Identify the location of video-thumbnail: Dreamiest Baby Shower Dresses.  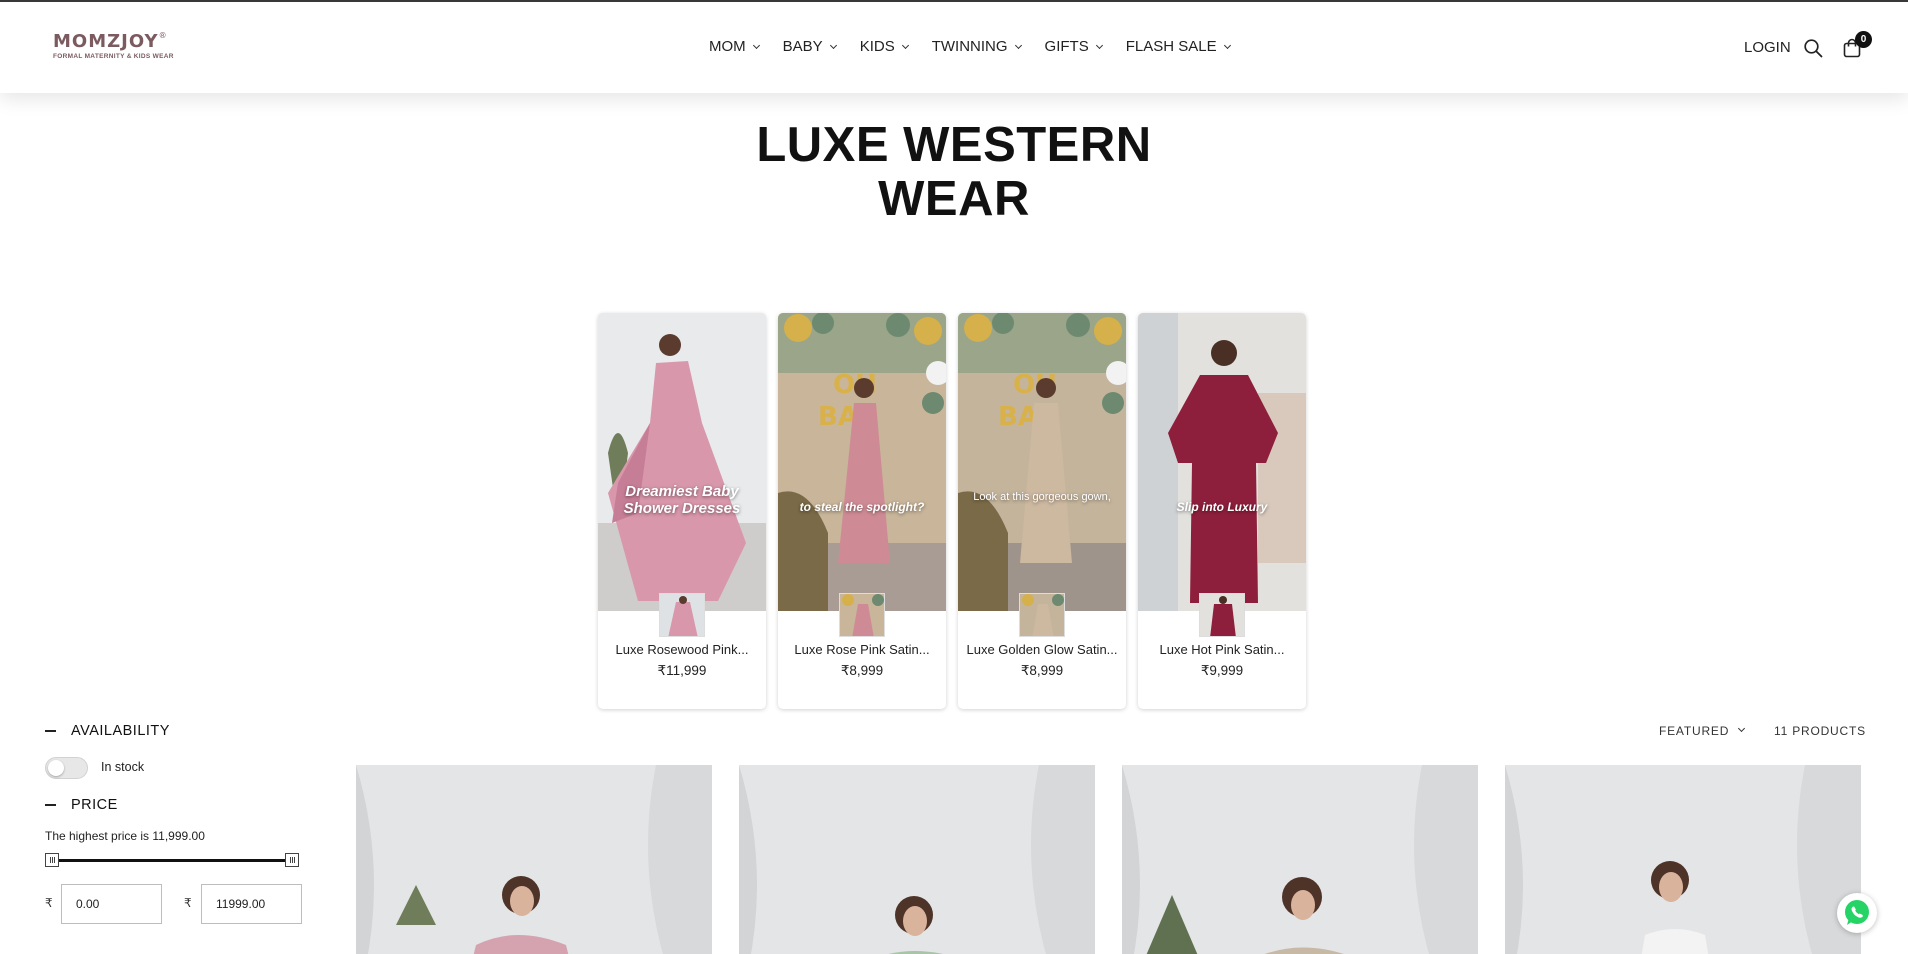
(682, 462).